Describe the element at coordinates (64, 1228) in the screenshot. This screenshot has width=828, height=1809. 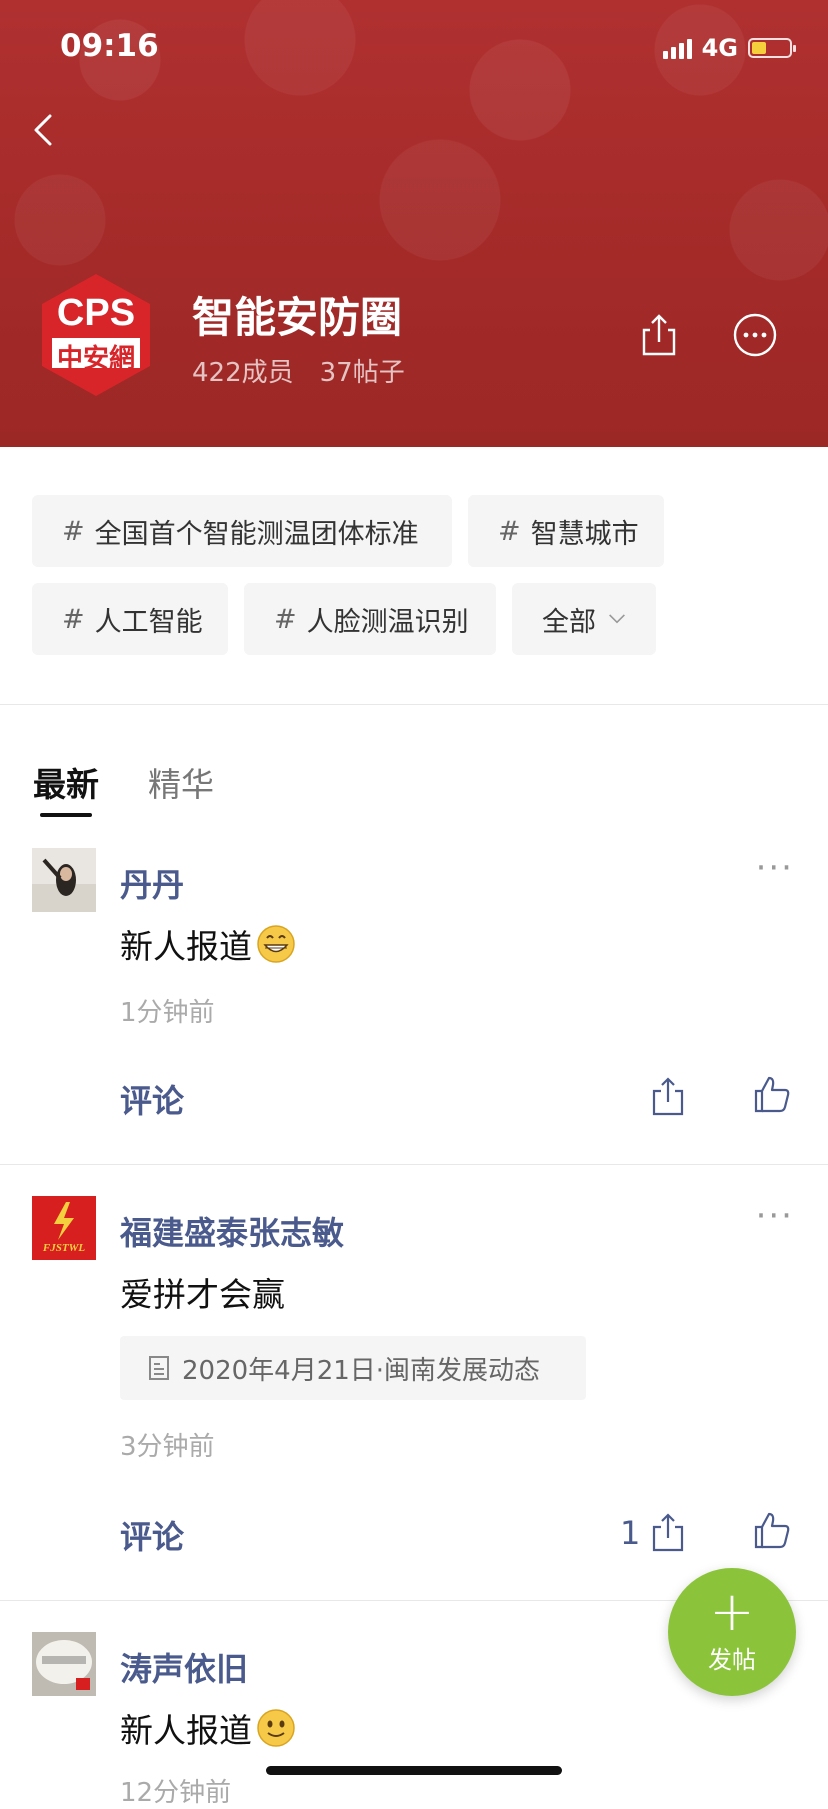
I see `avatar: FJSTWL` at that location.